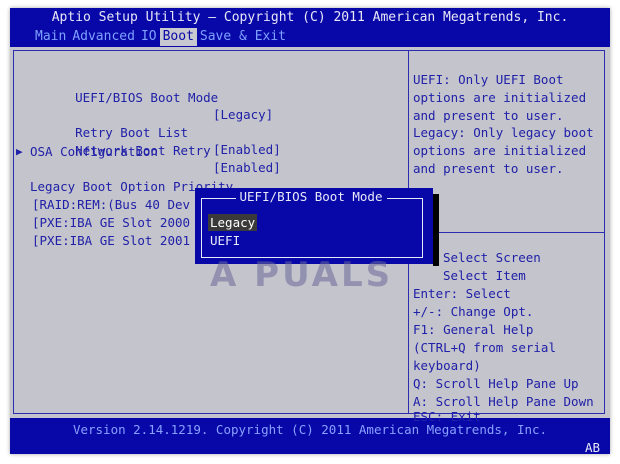 This screenshot has height=464, width=620. Describe the element at coordinates (111, 240) in the screenshot. I see `boot-option-3: [PXE:IBA GE Slot 2001` at that location.